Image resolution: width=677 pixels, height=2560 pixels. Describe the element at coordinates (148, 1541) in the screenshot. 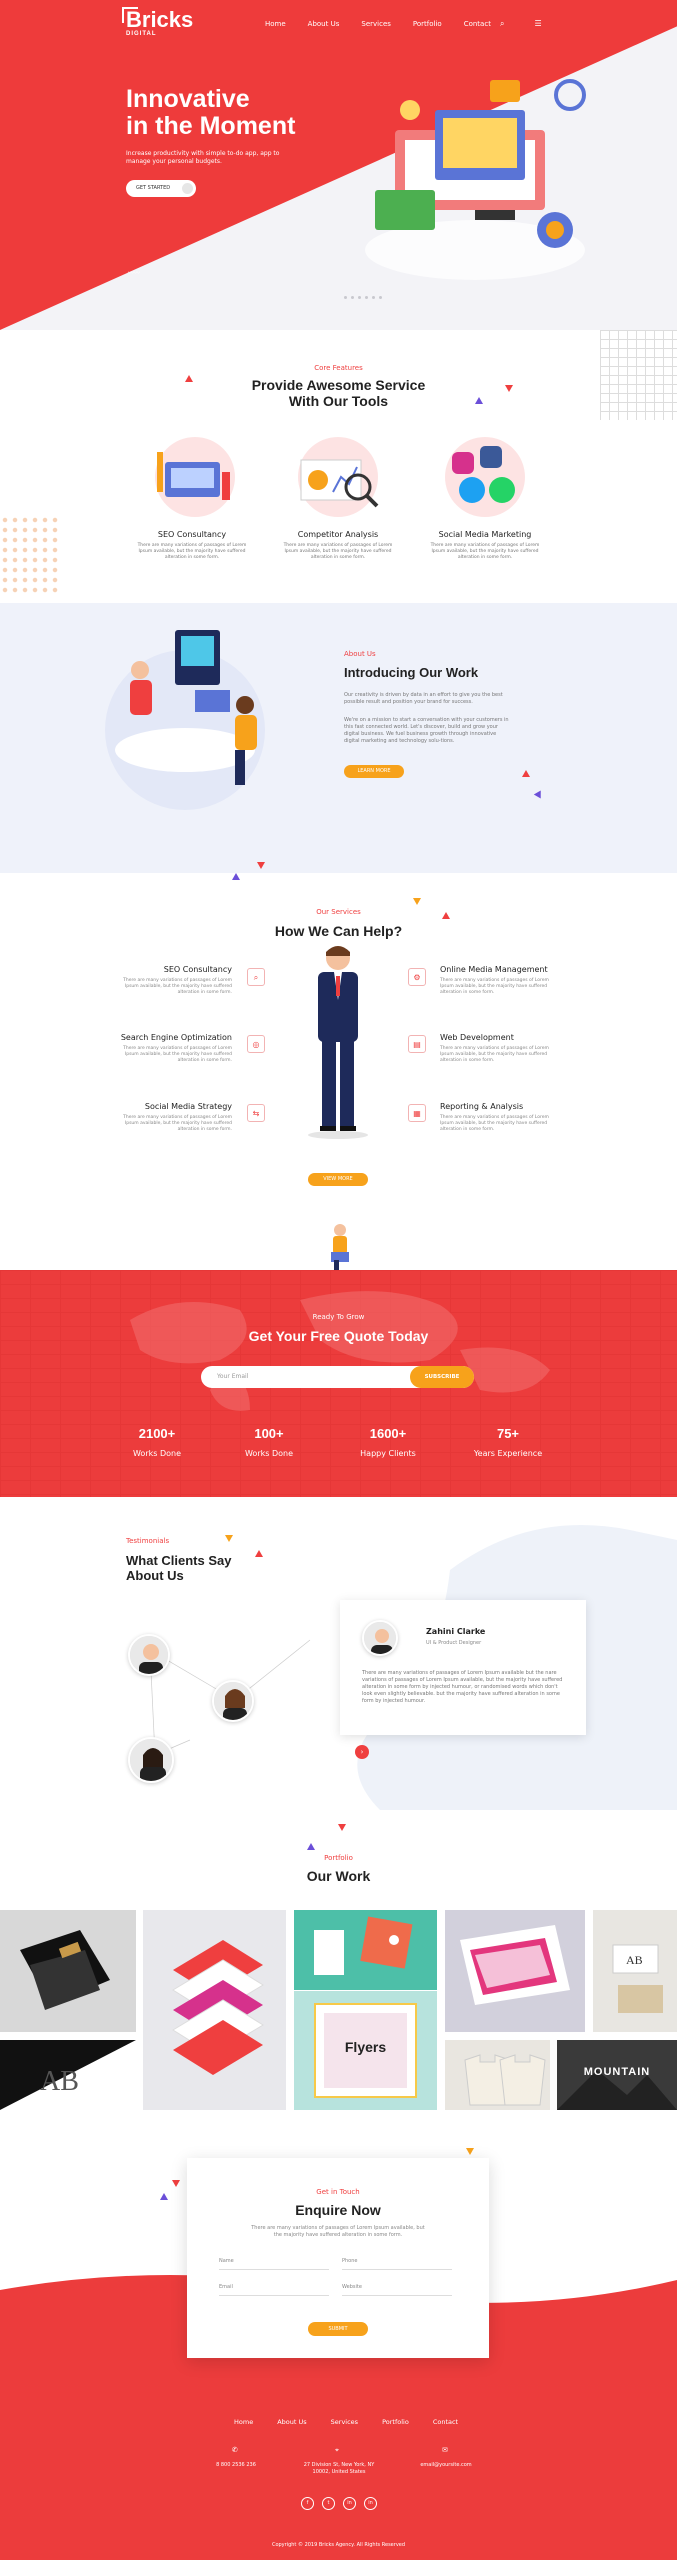

I see `testimonials-eyebrow: Testimonials` at that location.